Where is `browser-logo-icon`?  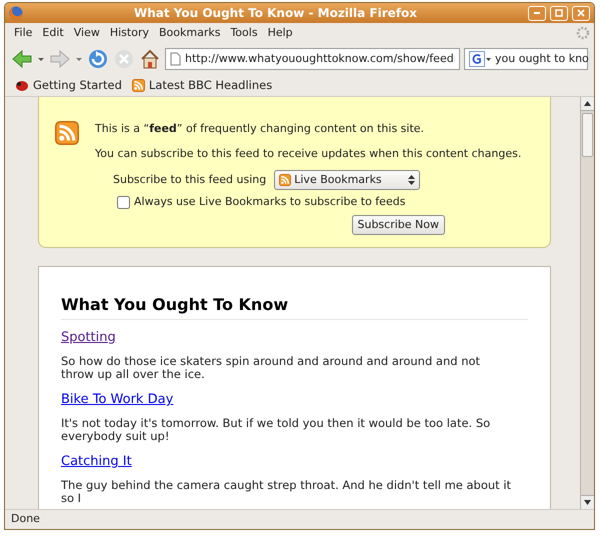 browser-logo-icon is located at coordinates (16, 13).